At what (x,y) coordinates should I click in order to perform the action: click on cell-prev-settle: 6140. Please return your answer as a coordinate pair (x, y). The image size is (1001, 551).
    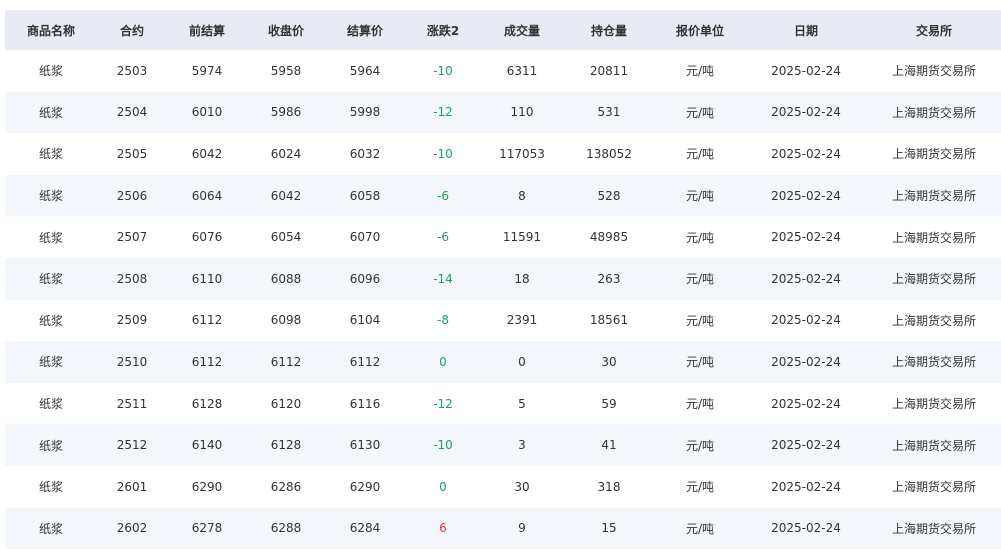
    Looking at the image, I should click on (207, 445).